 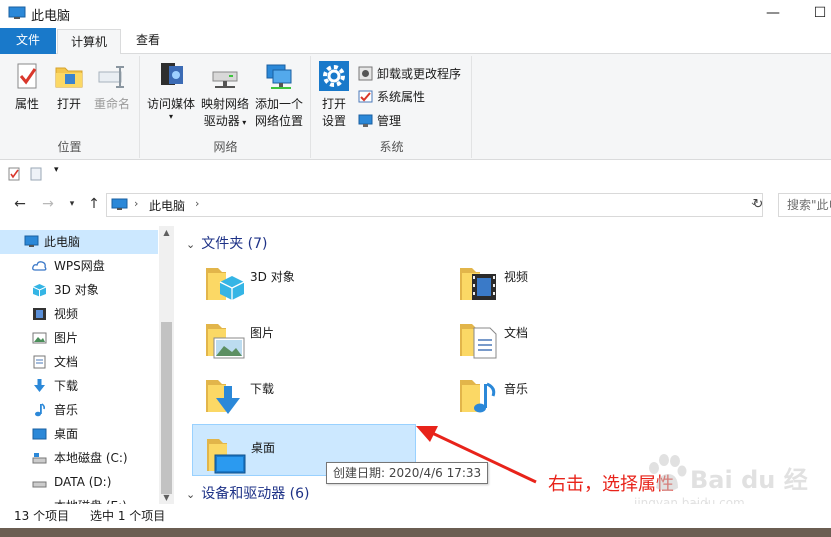 What do you see at coordinates (20, 204) in the screenshot?
I see `back-arrow-icon: ←` at bounding box center [20, 204].